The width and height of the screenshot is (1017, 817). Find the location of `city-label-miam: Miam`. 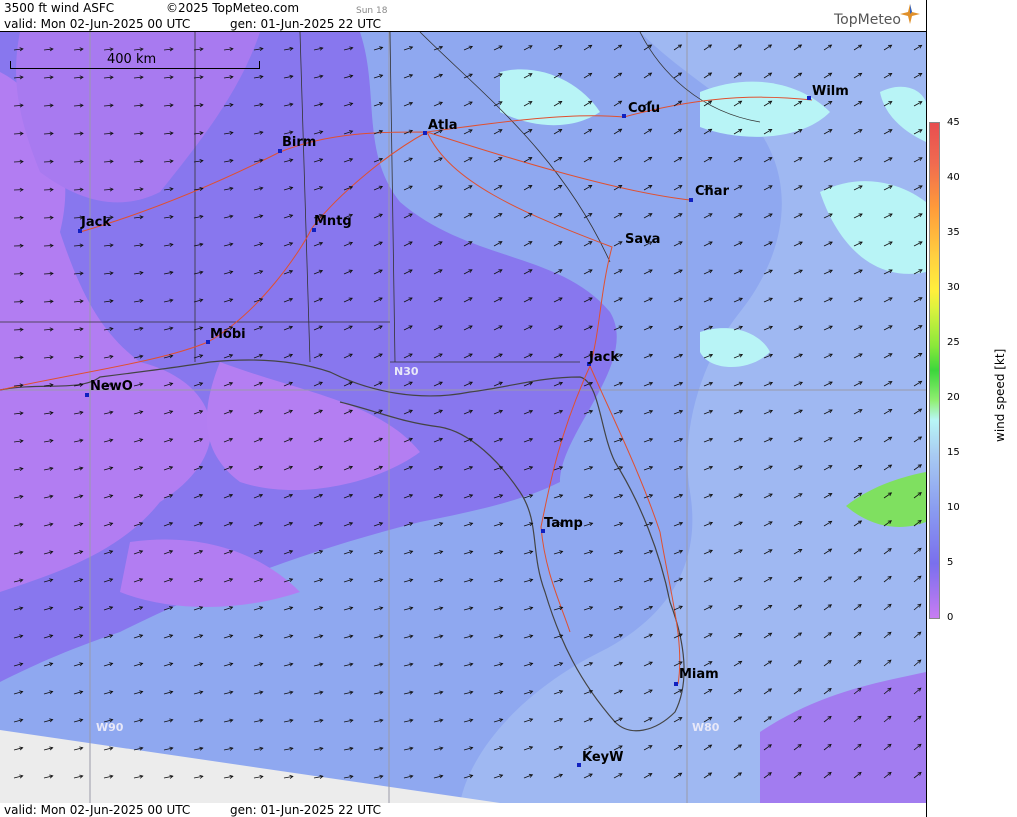

city-label-miam: Miam is located at coordinates (699, 674).